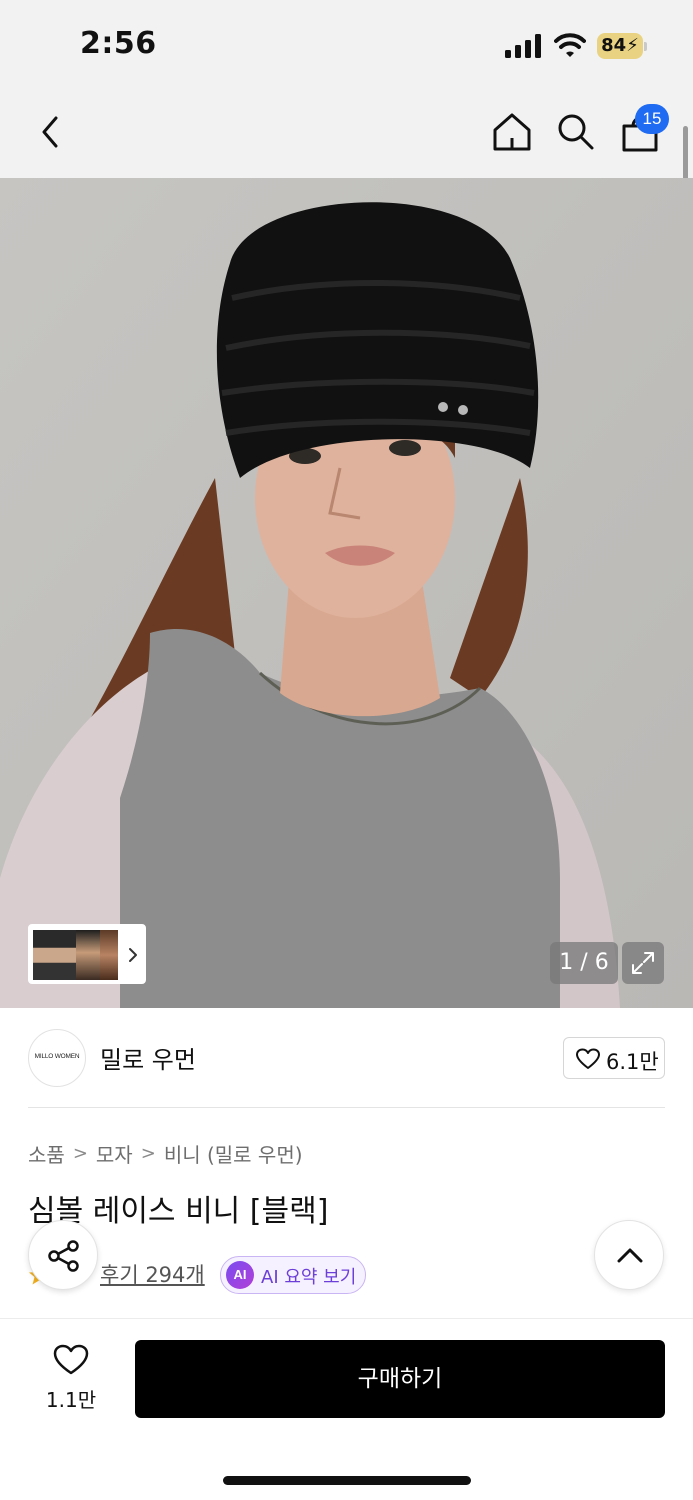 The height and width of the screenshot is (1500, 693). I want to click on image-page-counter: 1 / 6, so click(584, 963).